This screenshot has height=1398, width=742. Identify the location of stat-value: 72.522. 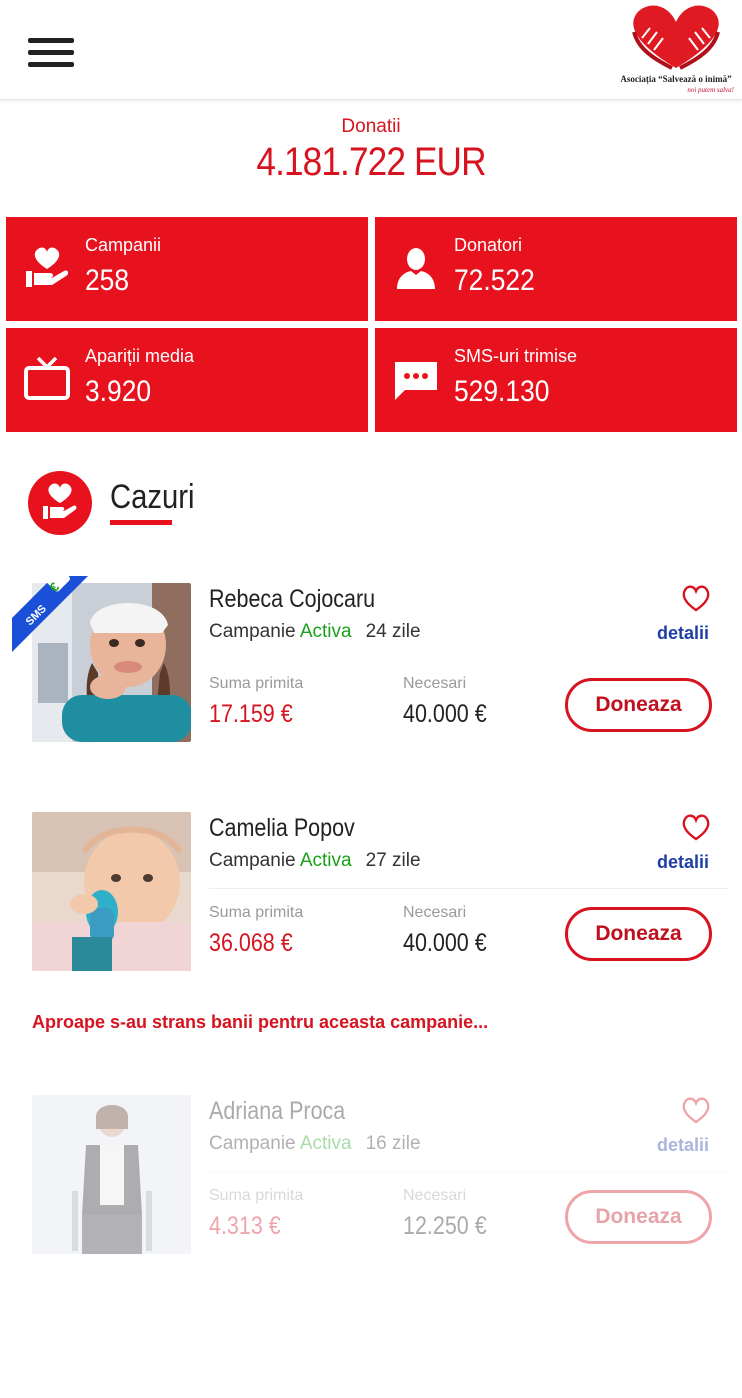
(494, 280).